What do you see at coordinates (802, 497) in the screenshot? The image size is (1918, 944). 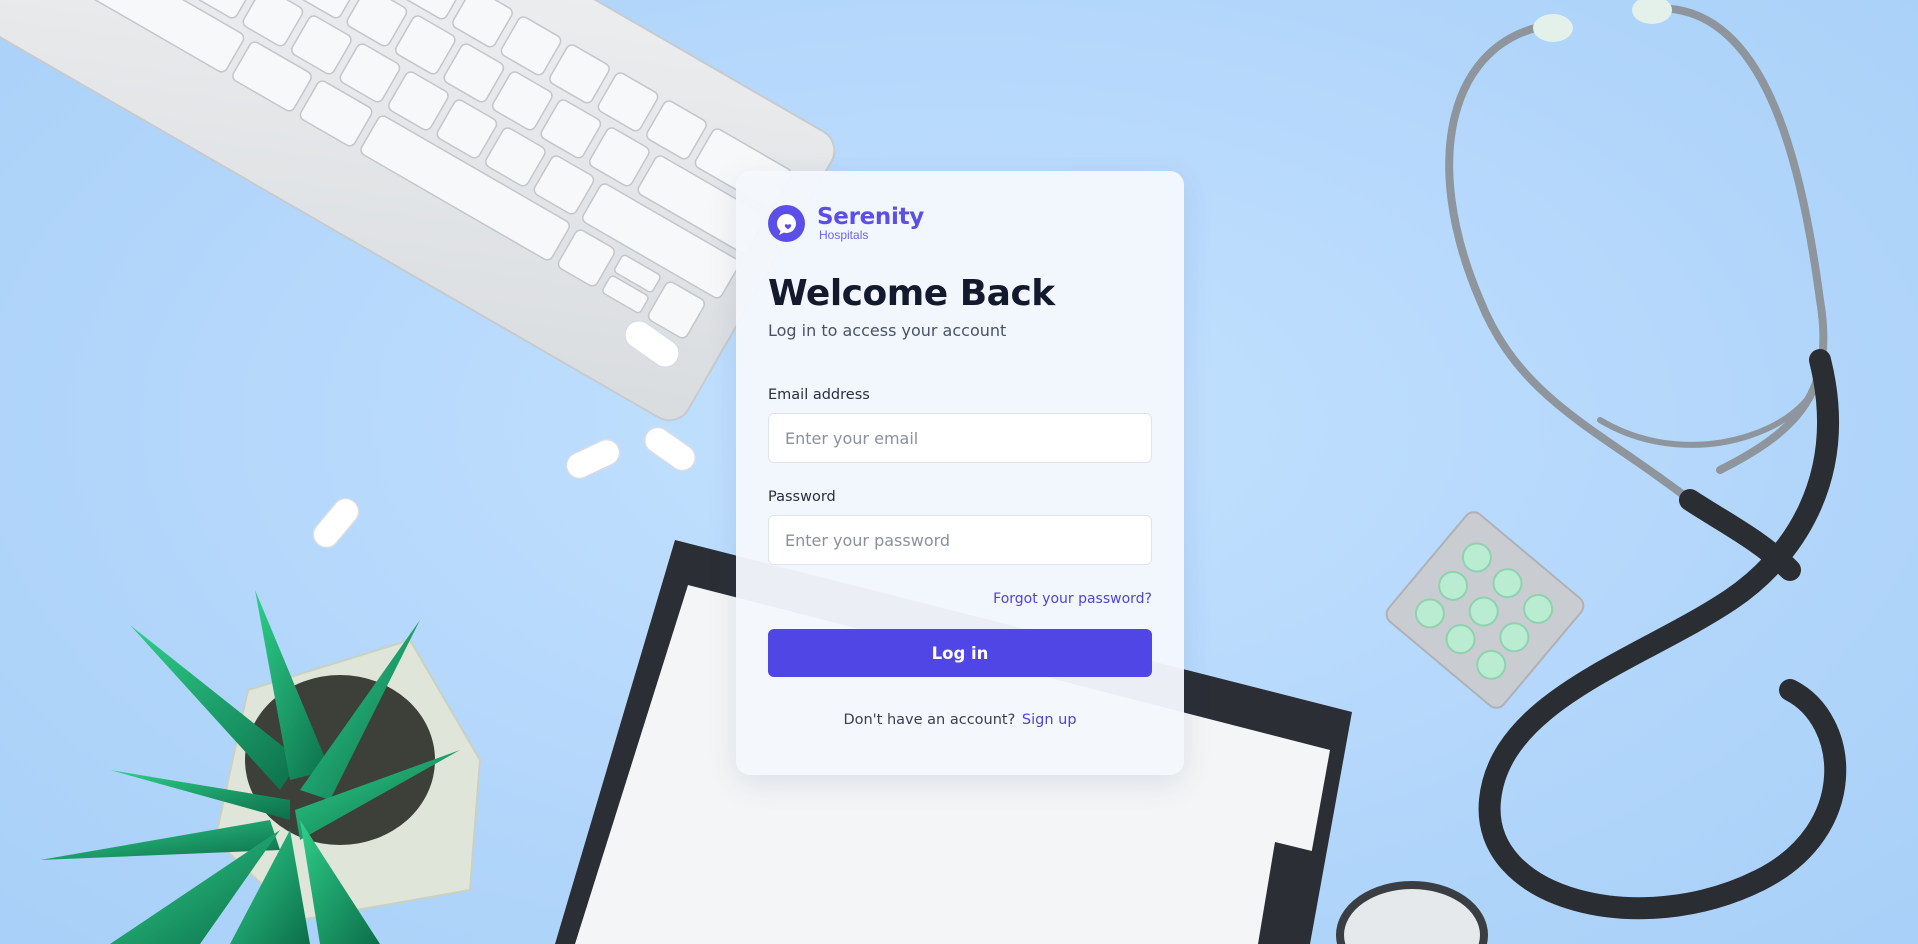 I see `password-label: Password` at bounding box center [802, 497].